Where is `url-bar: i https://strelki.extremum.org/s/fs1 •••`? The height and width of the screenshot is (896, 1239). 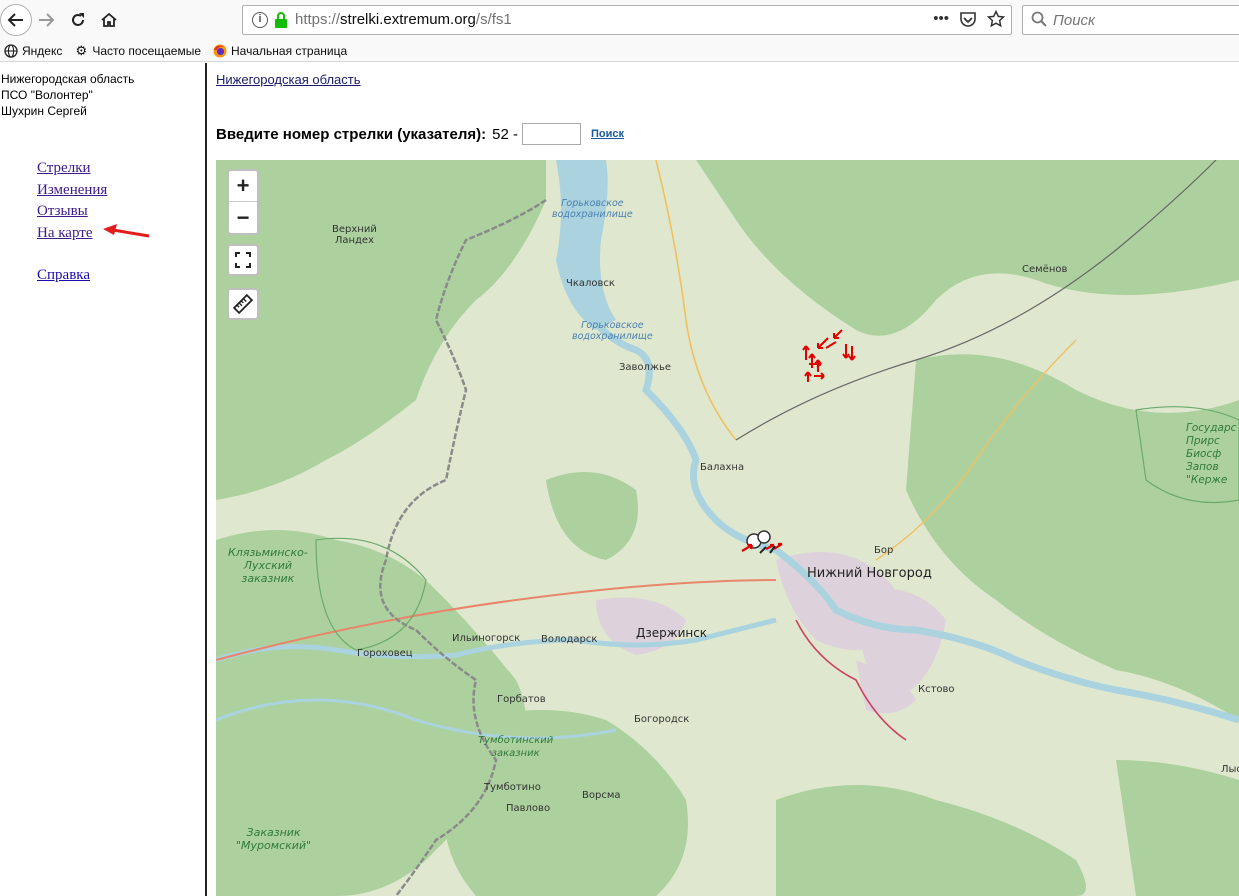
url-bar: i https://strelki.extremum.org/s/fs1 ••• is located at coordinates (627, 20).